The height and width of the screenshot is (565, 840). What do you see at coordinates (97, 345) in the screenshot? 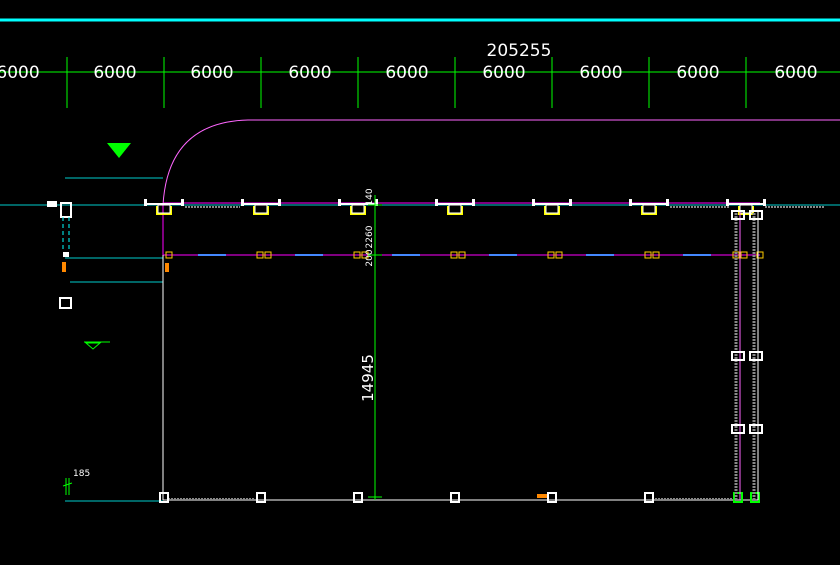
I see `level-marker-icon` at bounding box center [97, 345].